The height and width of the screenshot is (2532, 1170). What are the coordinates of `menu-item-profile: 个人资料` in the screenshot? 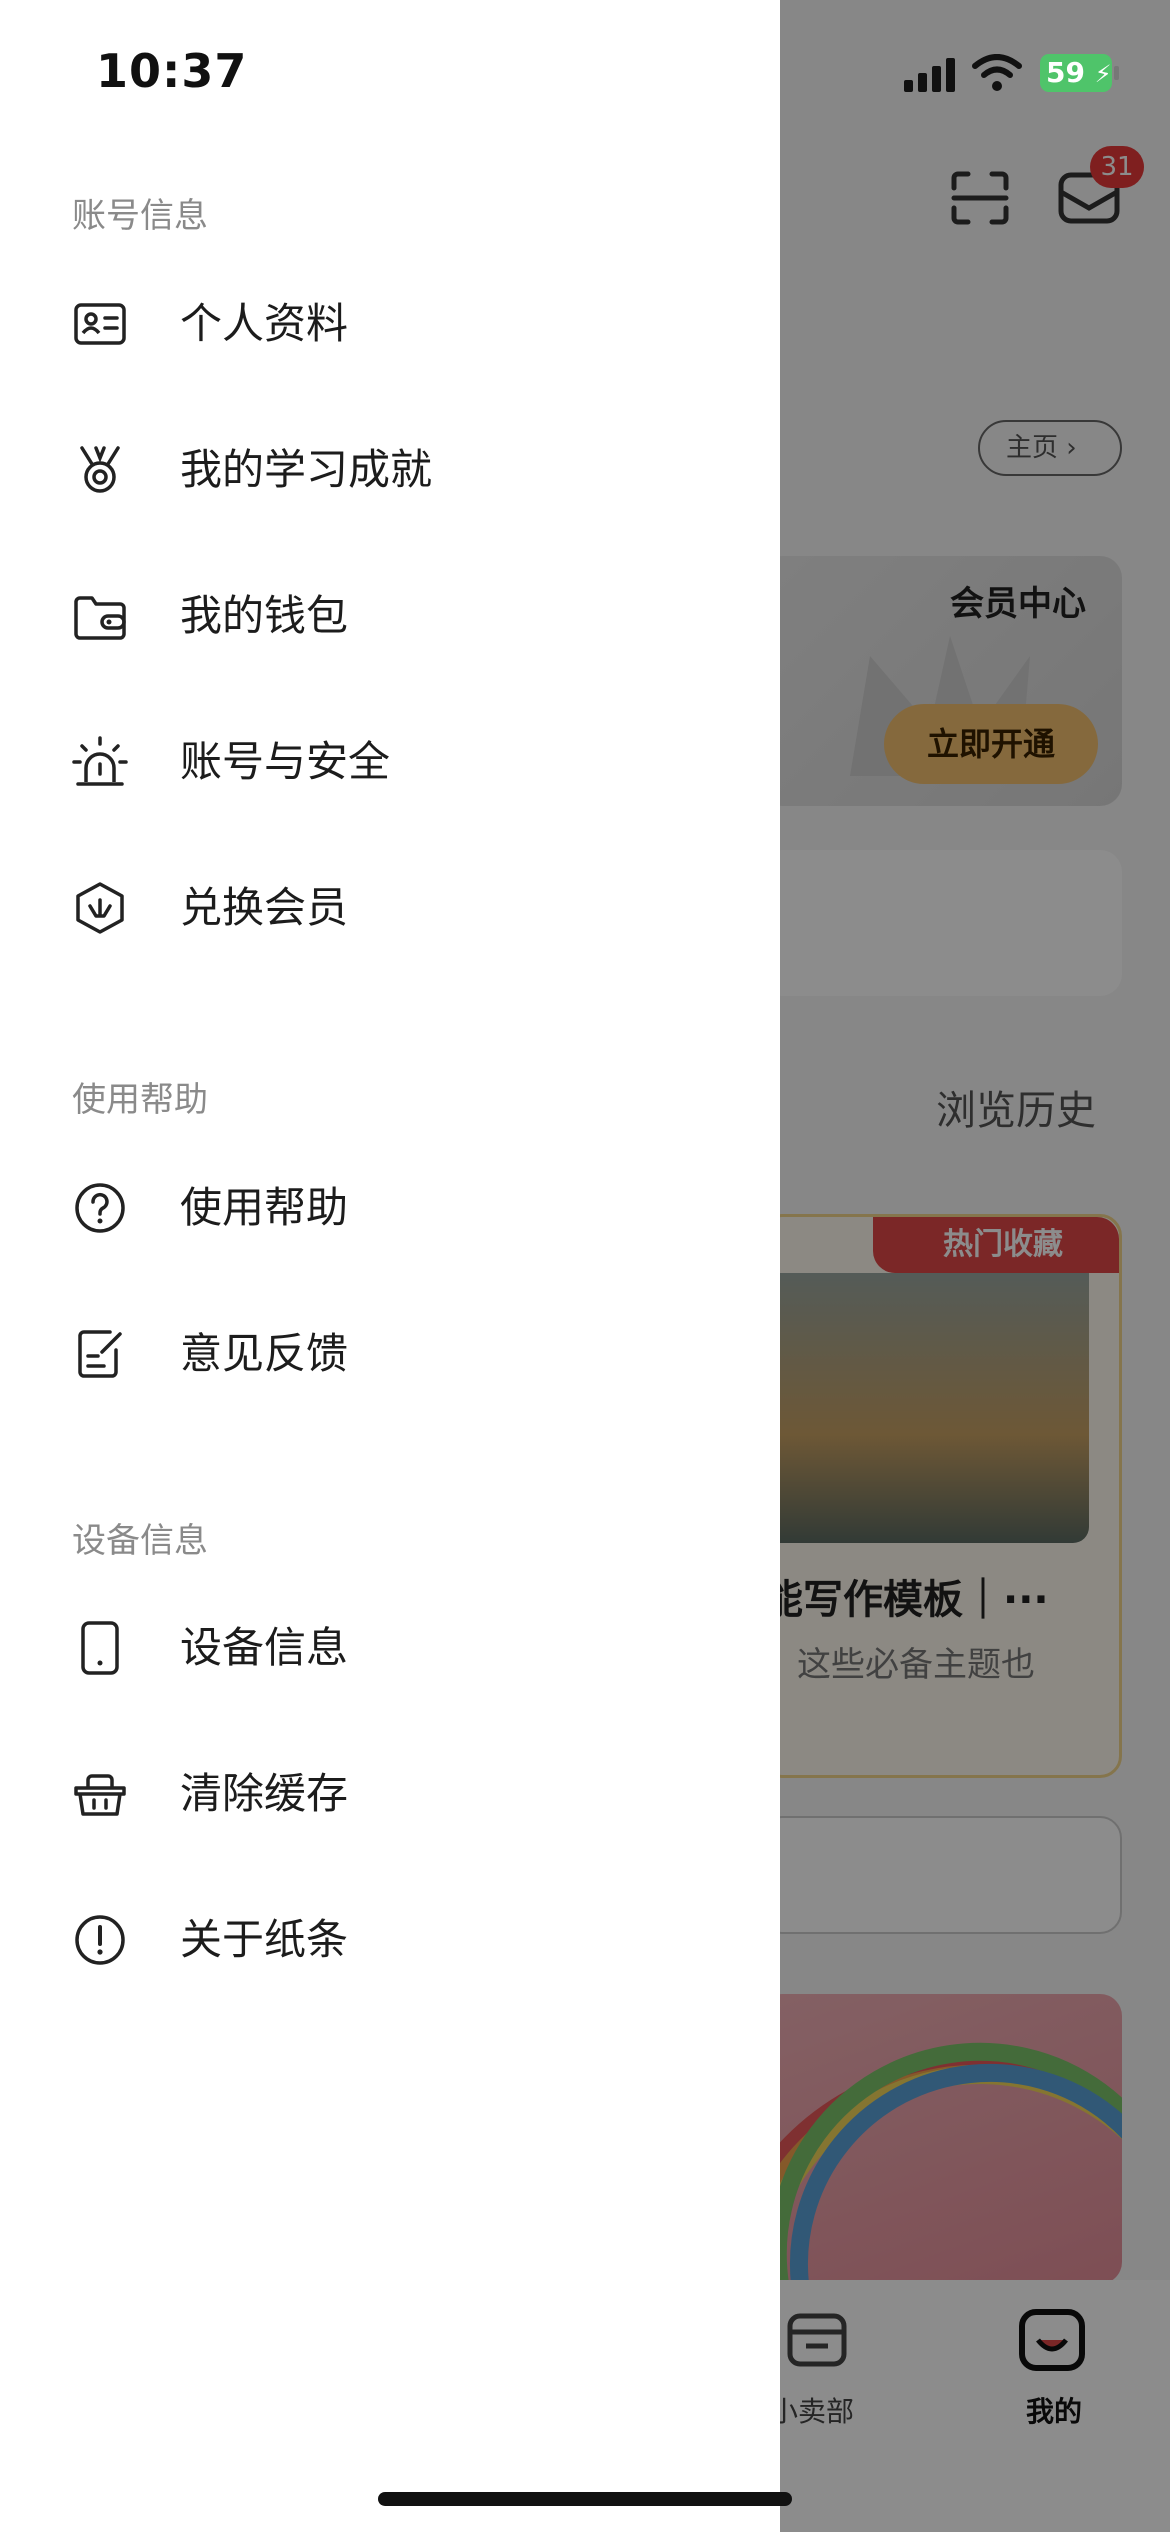 It's located at (390, 322).